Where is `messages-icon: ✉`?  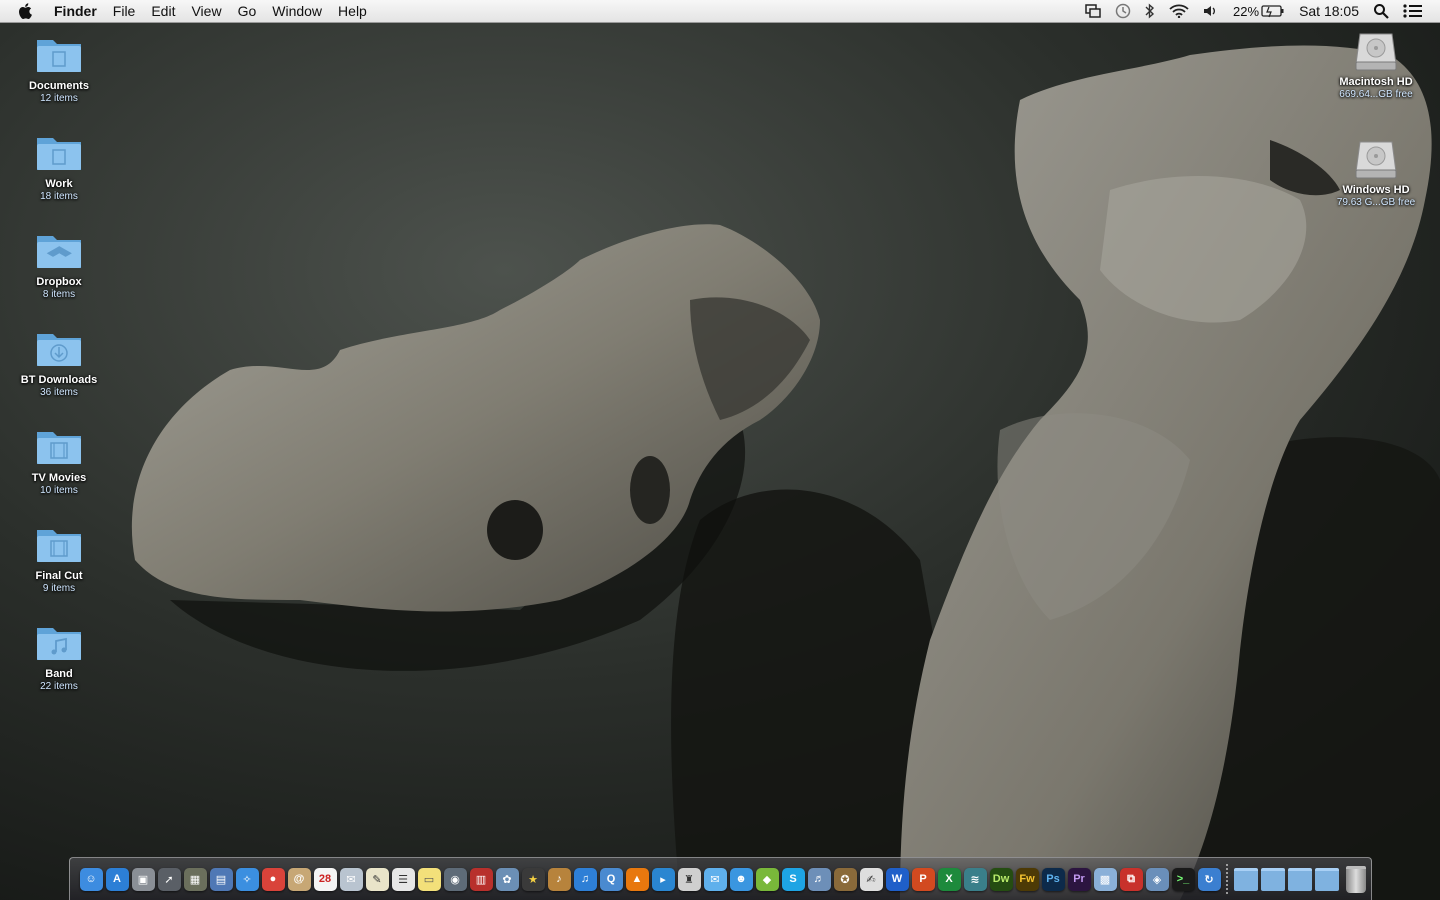 messages-icon: ✉ is located at coordinates (715, 879).